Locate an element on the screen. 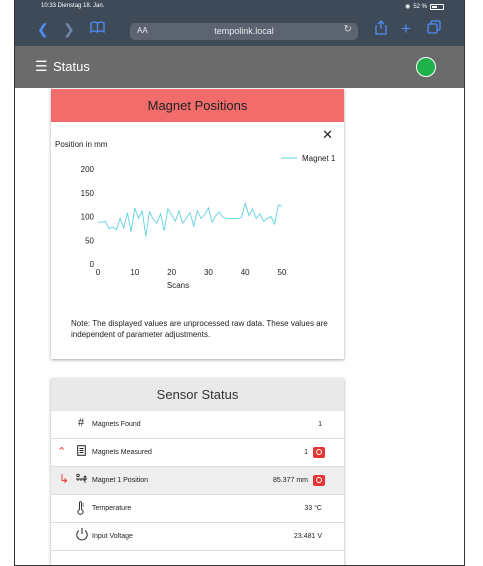  chevron-up-icon: ⌃ is located at coordinates (61, 451).